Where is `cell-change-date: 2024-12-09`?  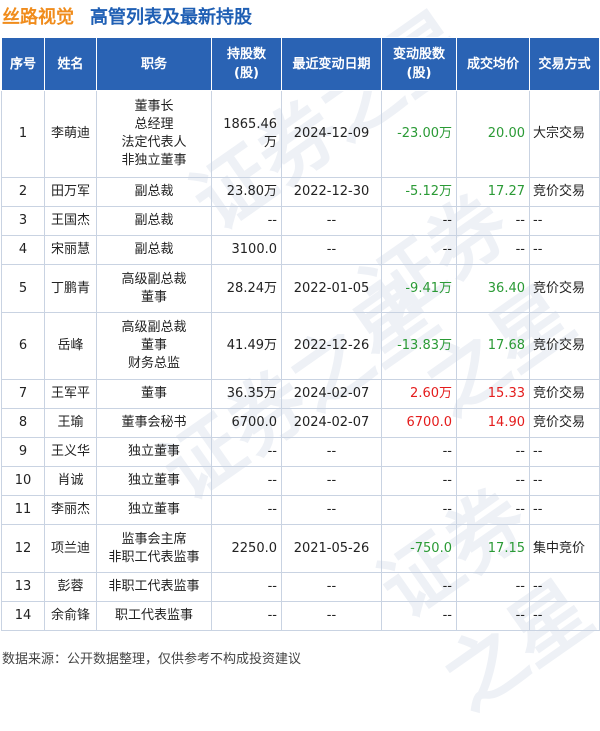
cell-change-date: 2024-12-09 is located at coordinates (331, 134).